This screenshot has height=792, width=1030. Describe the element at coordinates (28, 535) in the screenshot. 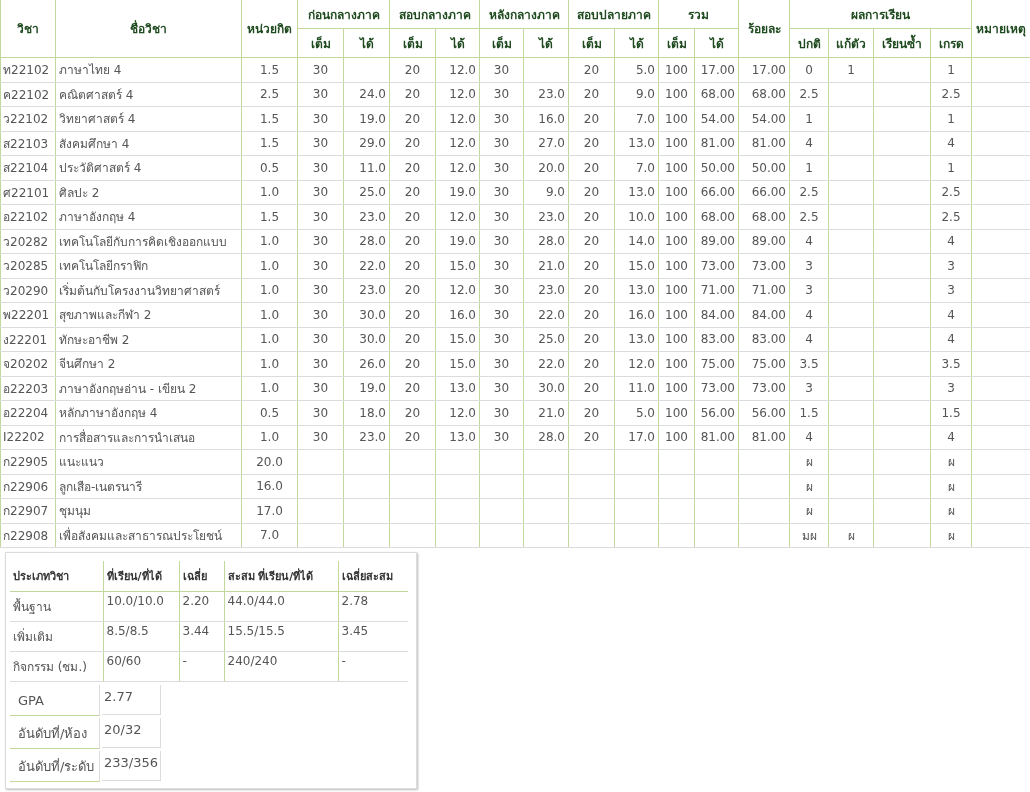

I see `table-cell: ก22908` at that location.